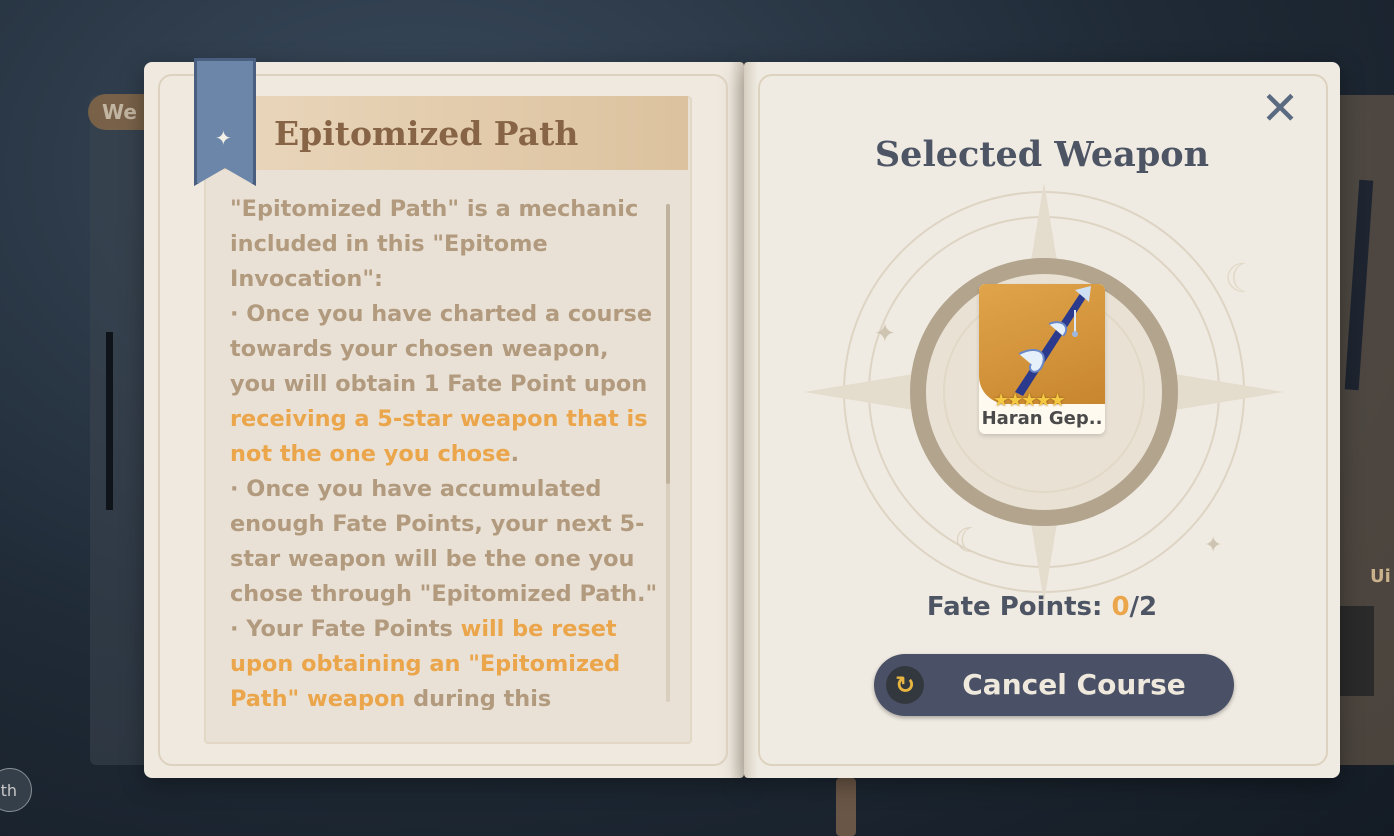 This screenshot has width=1394, height=836. What do you see at coordinates (1074, 684) in the screenshot?
I see `cancel-course-label: Cancel Course` at bounding box center [1074, 684].